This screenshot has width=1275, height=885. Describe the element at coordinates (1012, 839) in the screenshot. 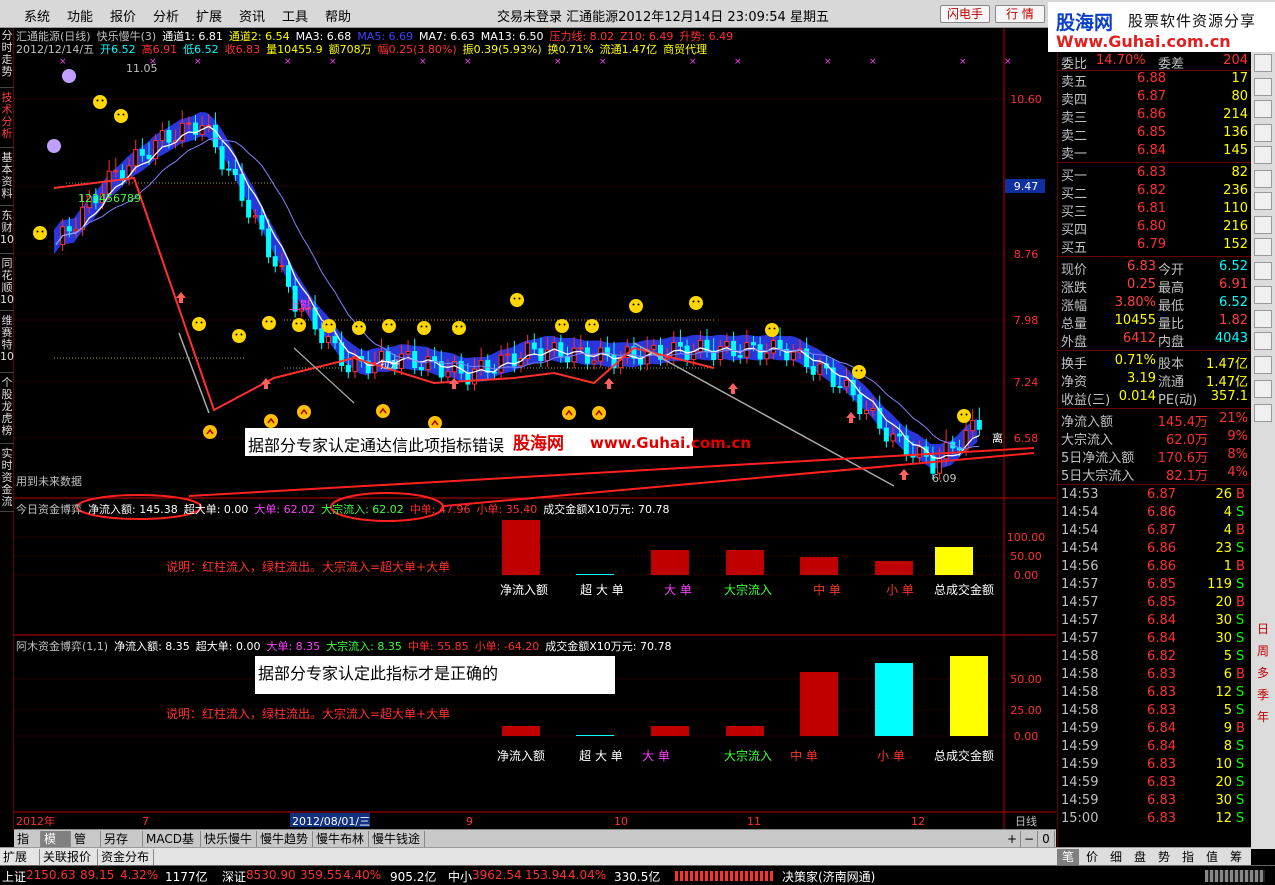

I see `zoom-control: +` at that location.